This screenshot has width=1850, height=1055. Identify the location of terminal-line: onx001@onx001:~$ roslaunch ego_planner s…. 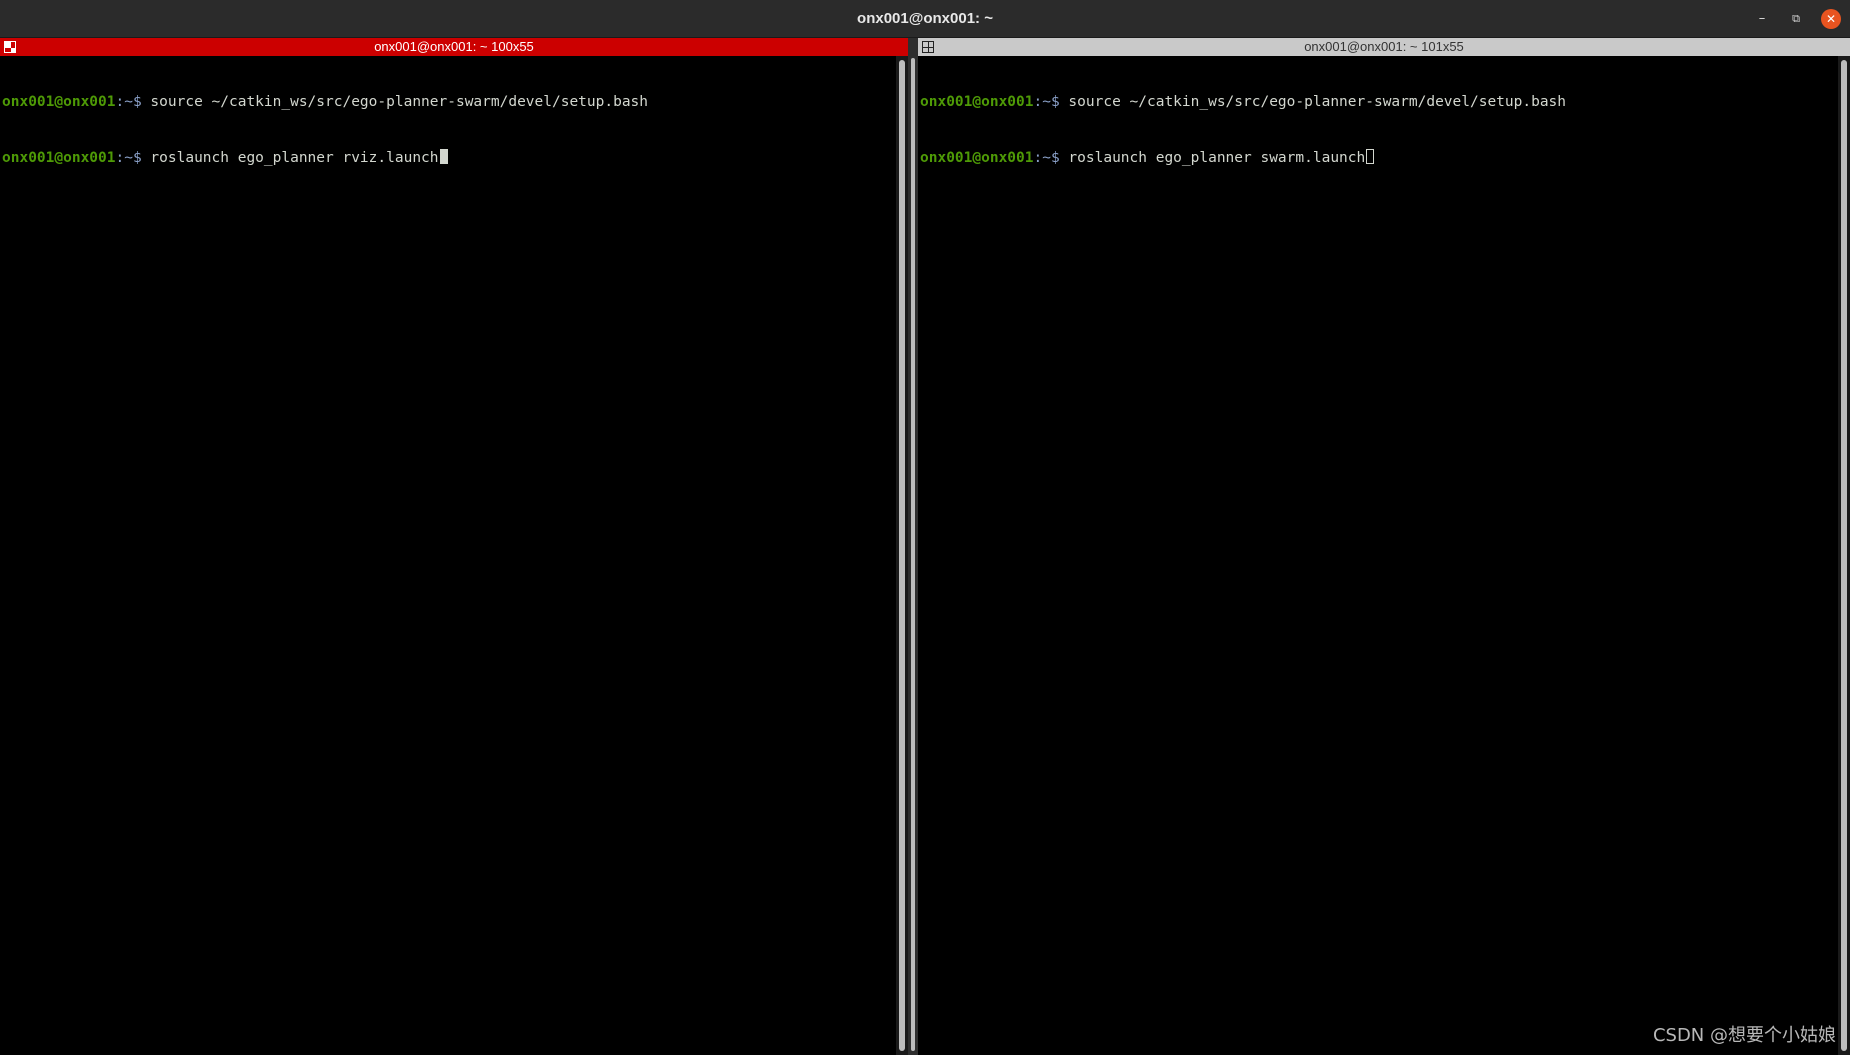
(1378, 158).